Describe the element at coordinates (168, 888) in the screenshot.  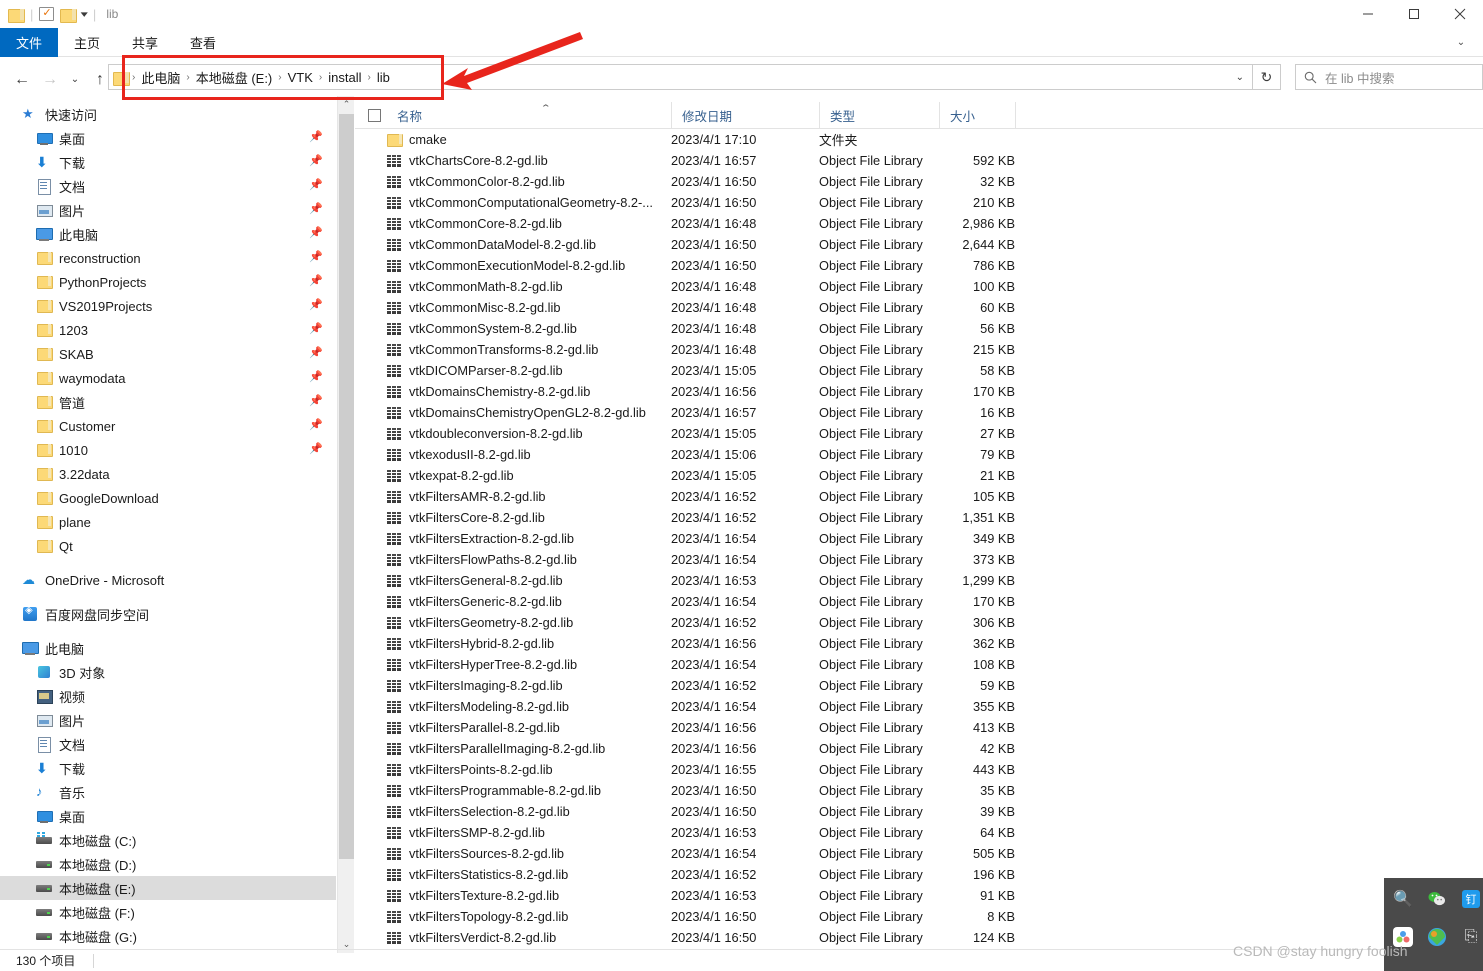
I see `sidebar-item-drive-e: 本地磁盘 (E:)` at that location.